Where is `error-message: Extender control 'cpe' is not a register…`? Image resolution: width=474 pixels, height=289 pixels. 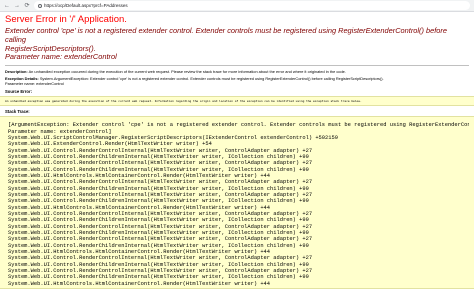 error-message: Extender control 'cpe' is not a register… is located at coordinates (237, 44).